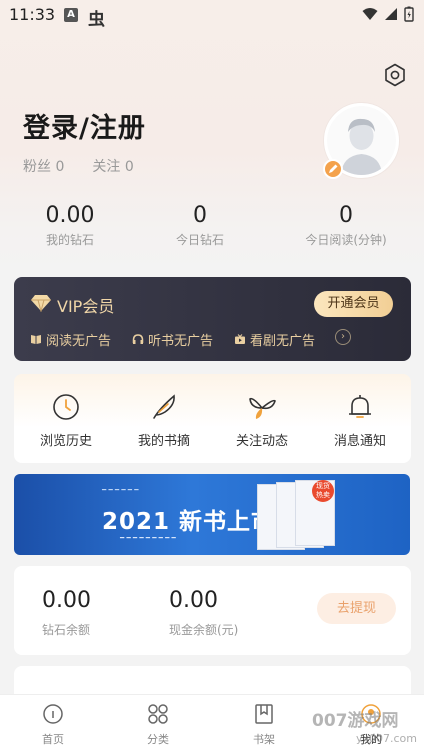 This screenshot has height=753, width=424. What do you see at coordinates (204, 630) in the screenshot?
I see `cash-balance-label: 现金余额(元)` at bounding box center [204, 630].